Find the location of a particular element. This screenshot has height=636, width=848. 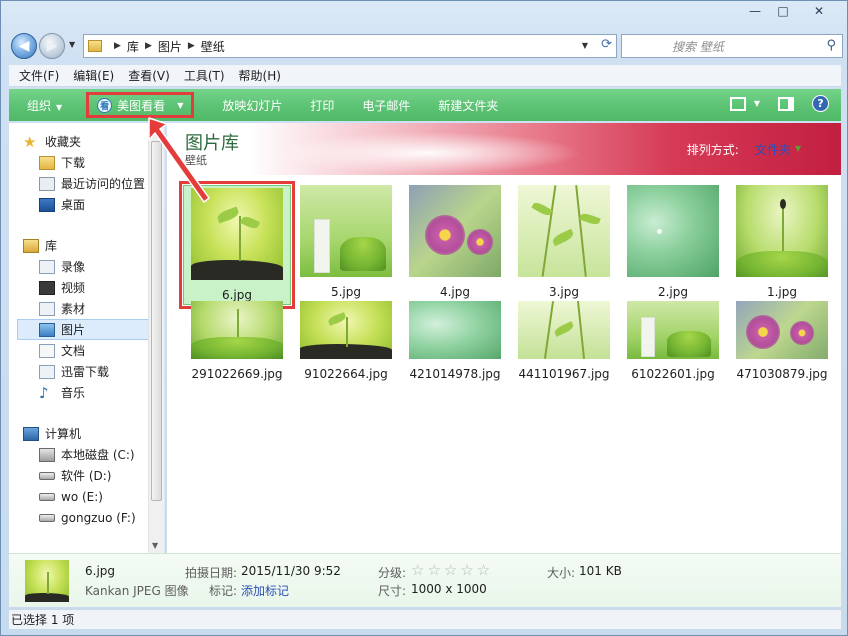

file-item-3: 3.jpg is located at coordinates (564, 242).